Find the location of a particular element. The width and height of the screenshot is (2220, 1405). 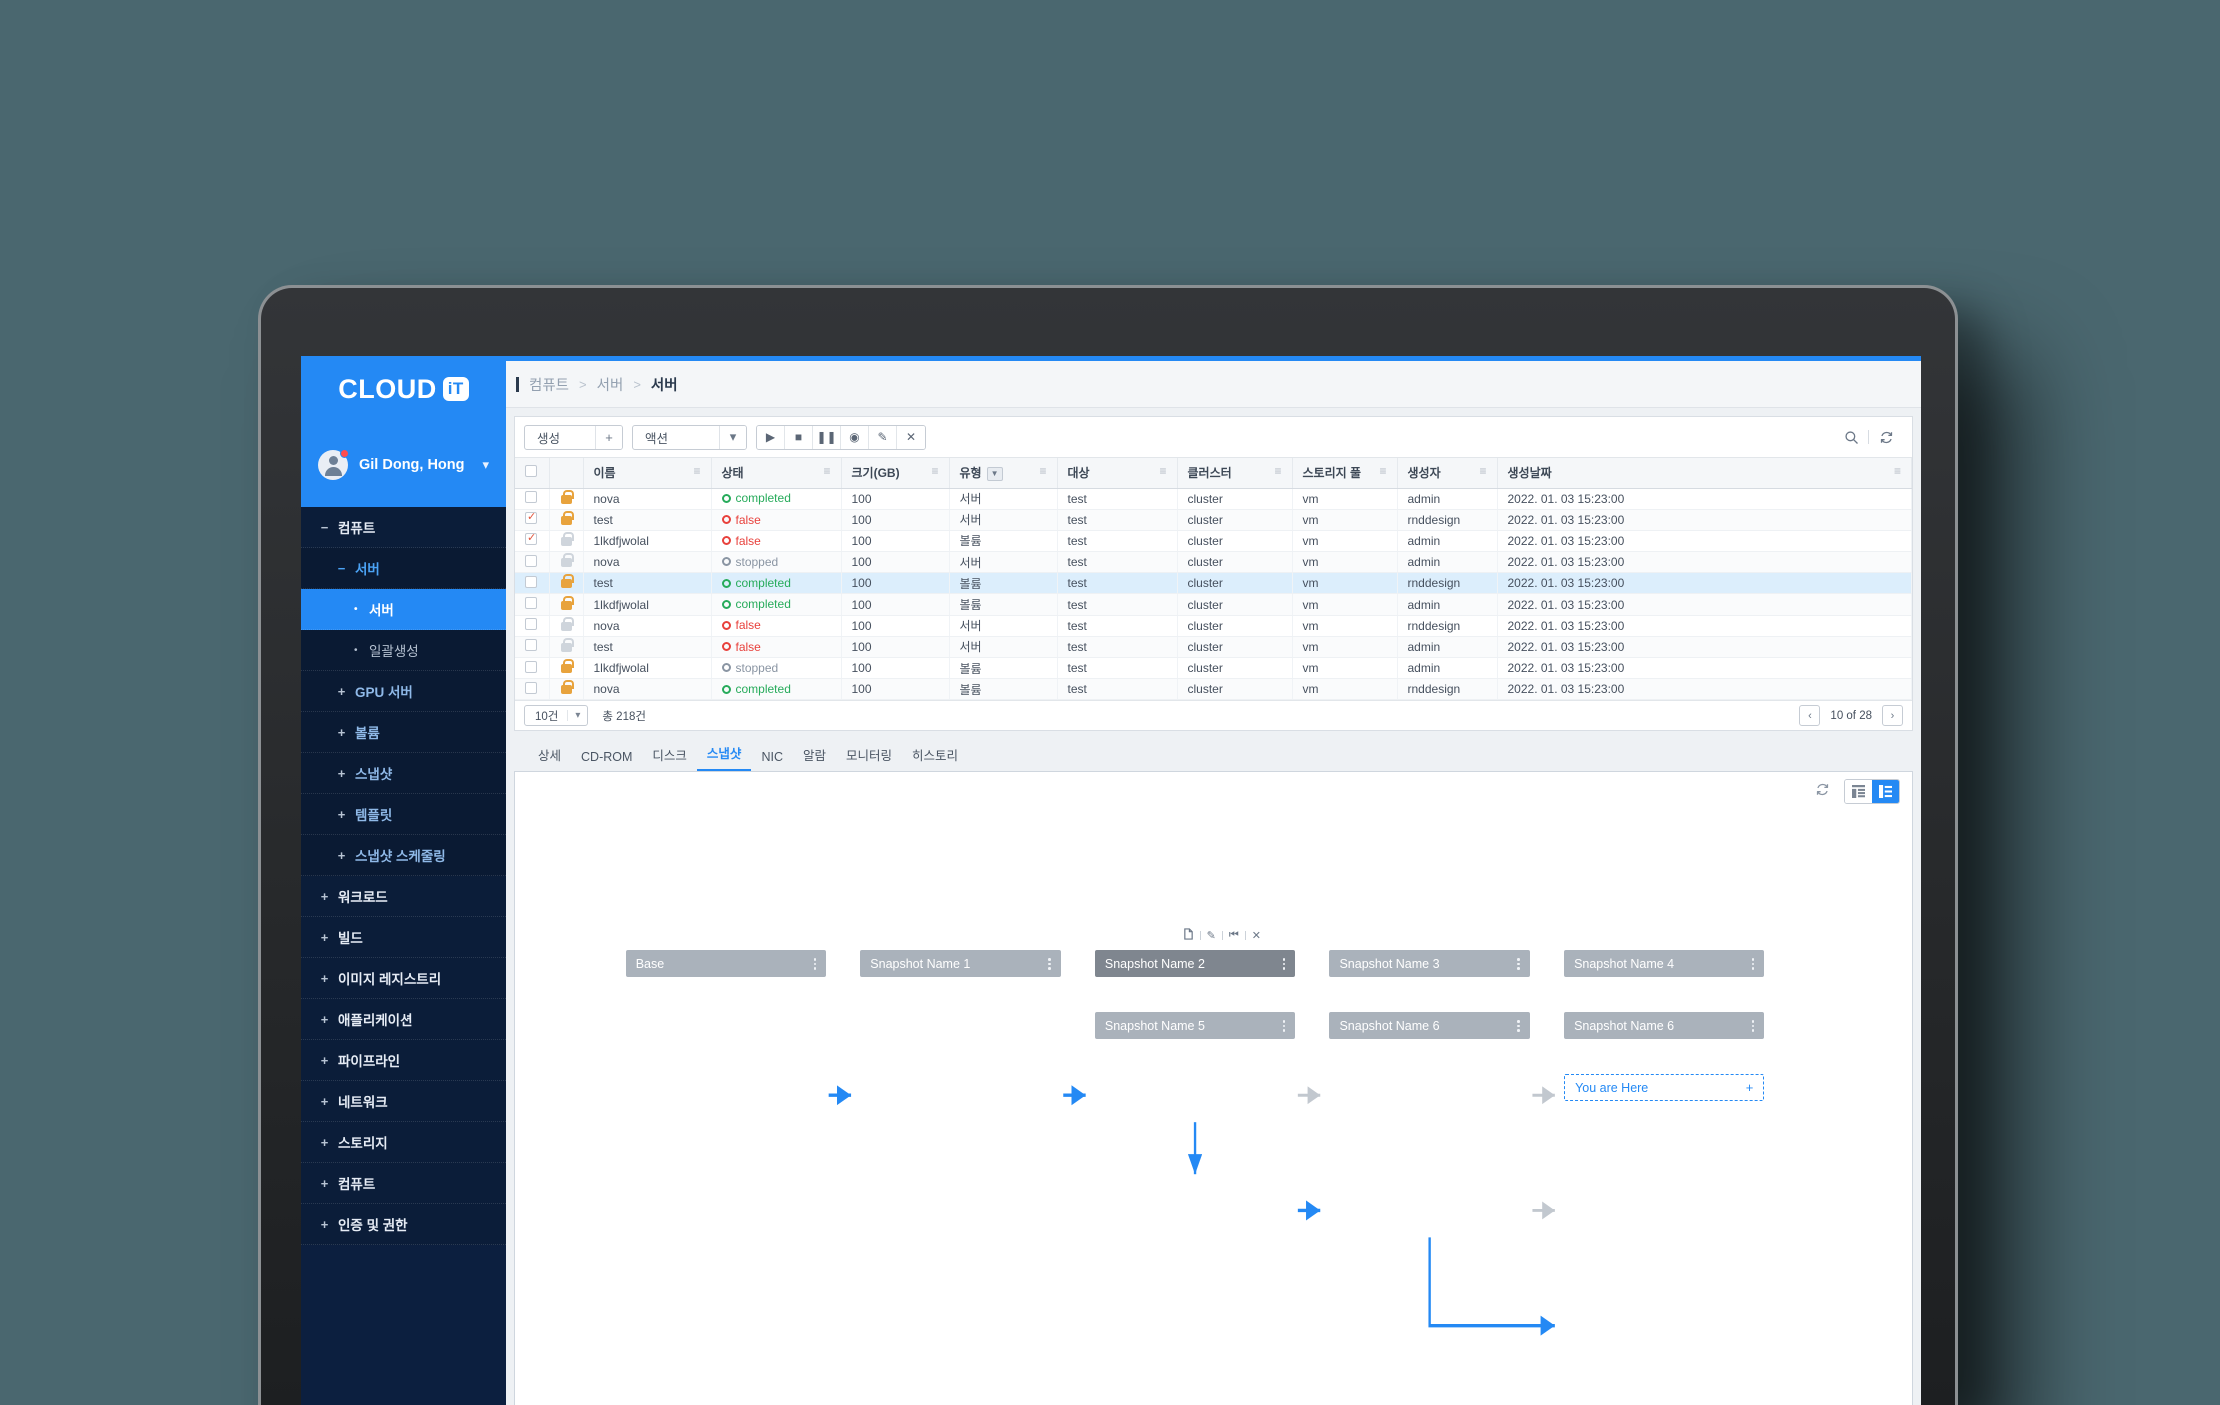

list-view-icon is located at coordinates (1858, 791).